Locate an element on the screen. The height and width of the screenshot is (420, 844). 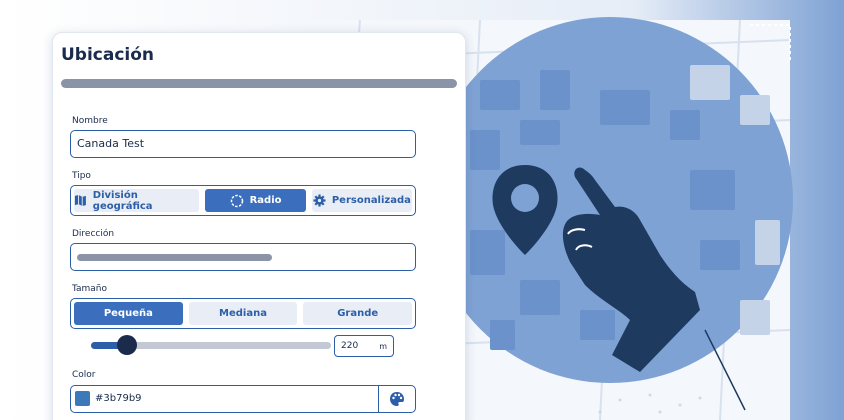
type-option-custom: Personalizada is located at coordinates (362, 200).